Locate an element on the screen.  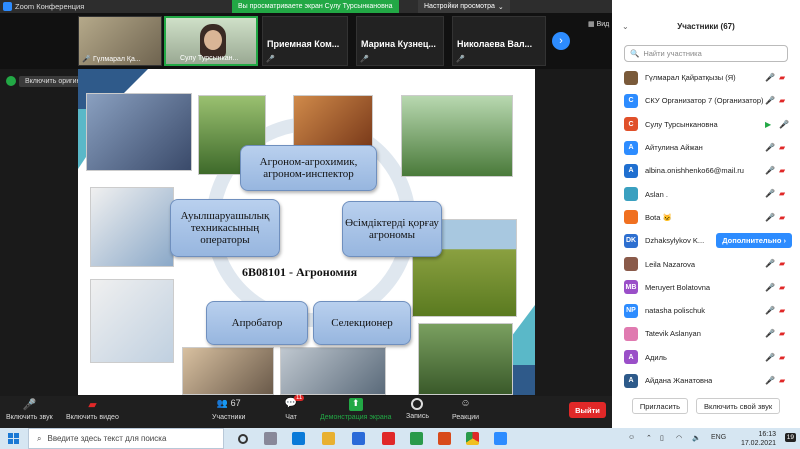
participants-count: 67 is located at coordinates (235, 403).